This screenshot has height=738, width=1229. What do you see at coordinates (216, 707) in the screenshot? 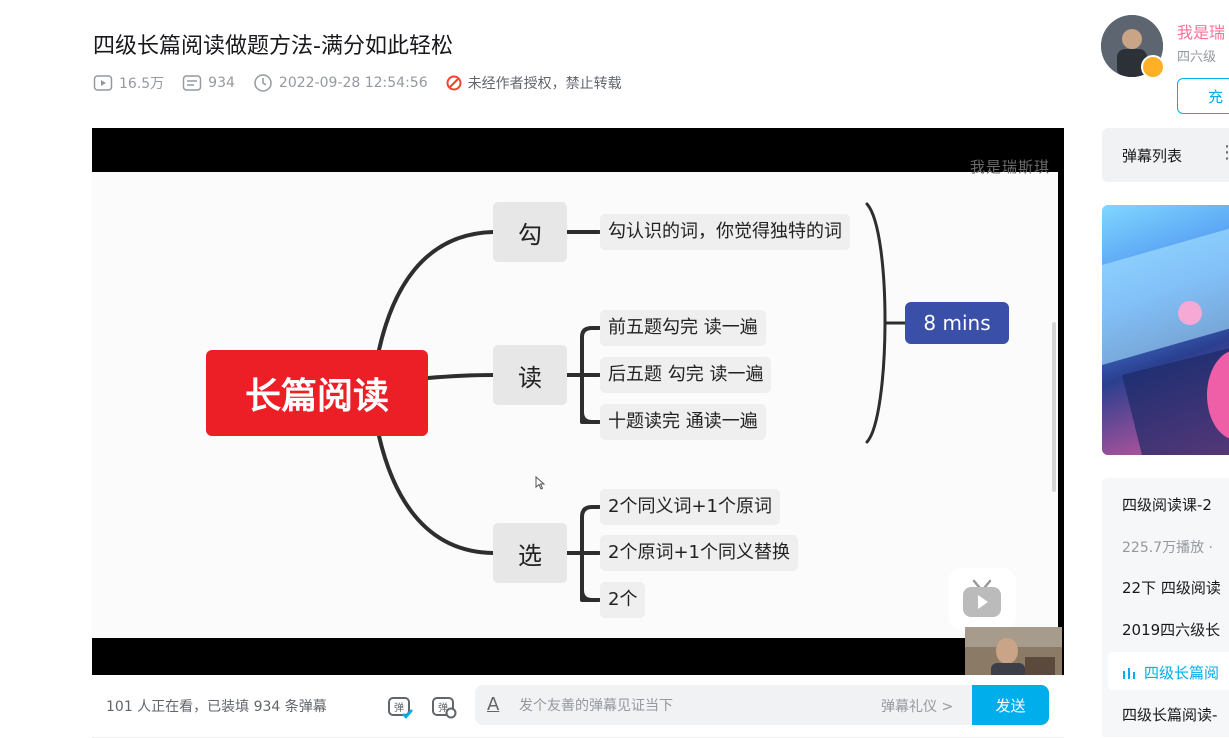
I see `viewers-info: 101 人正在看，已装填 934 条弹幕` at bounding box center [216, 707].